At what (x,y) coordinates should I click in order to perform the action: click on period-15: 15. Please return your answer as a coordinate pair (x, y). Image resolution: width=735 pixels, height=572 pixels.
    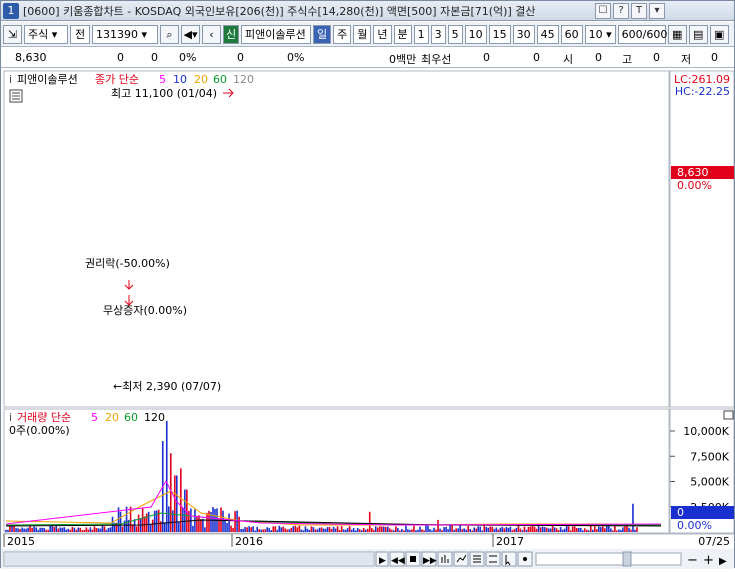
    Looking at the image, I should click on (499, 34).